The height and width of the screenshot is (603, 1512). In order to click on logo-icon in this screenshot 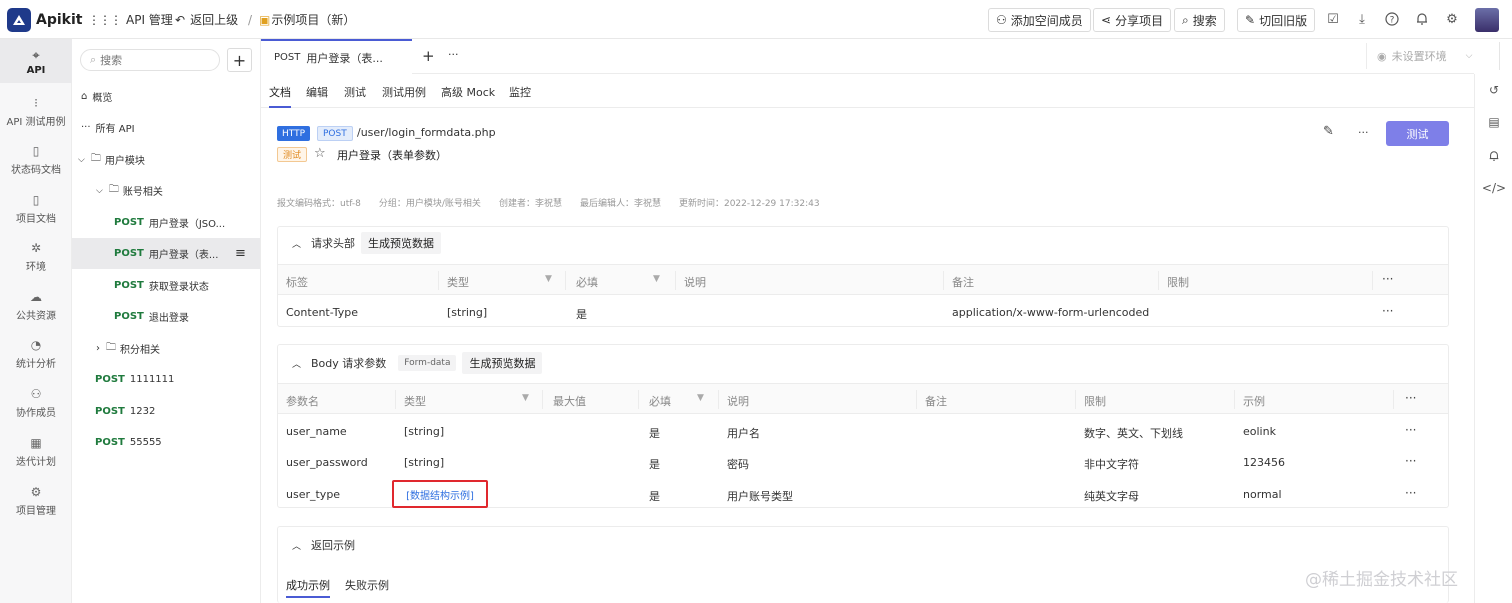, I will do `click(19, 20)`.